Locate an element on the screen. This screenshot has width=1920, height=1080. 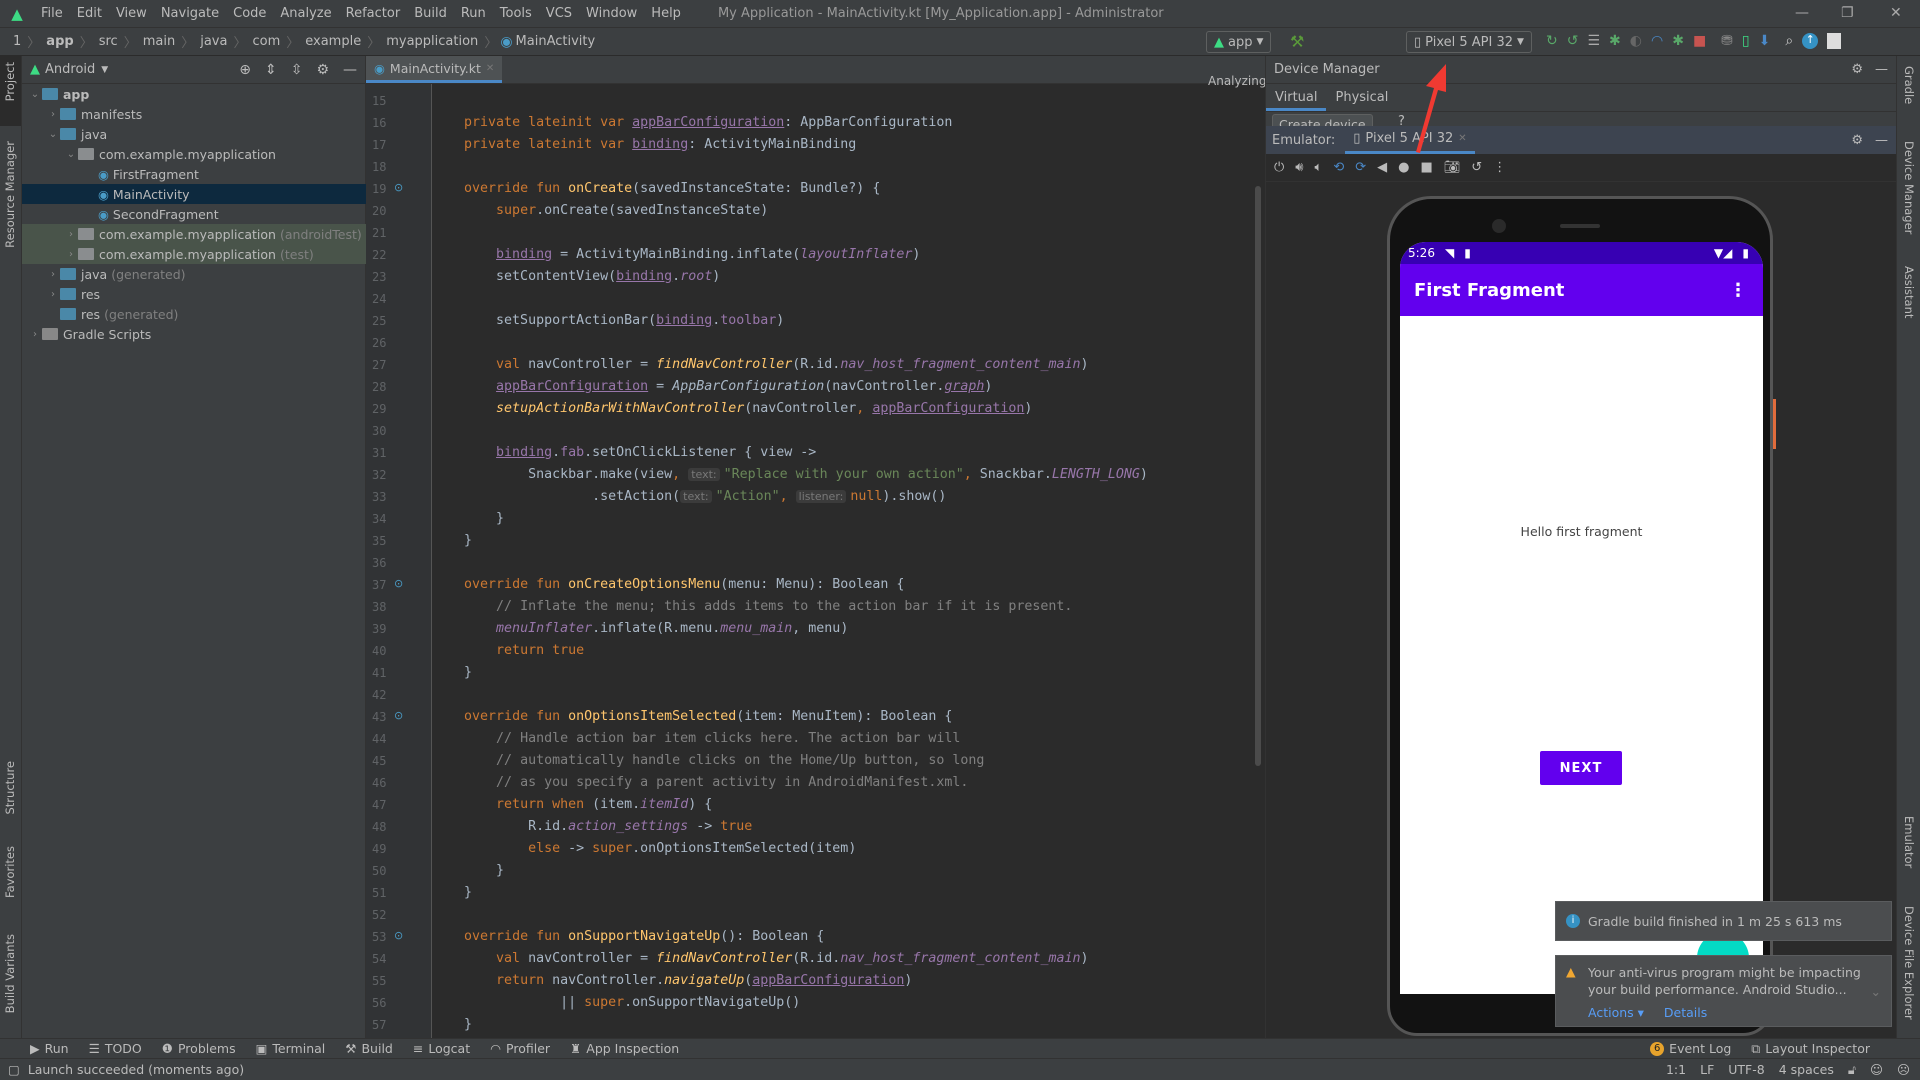
gradle-tool-tab: Gradle is located at coordinates (1909, 85).